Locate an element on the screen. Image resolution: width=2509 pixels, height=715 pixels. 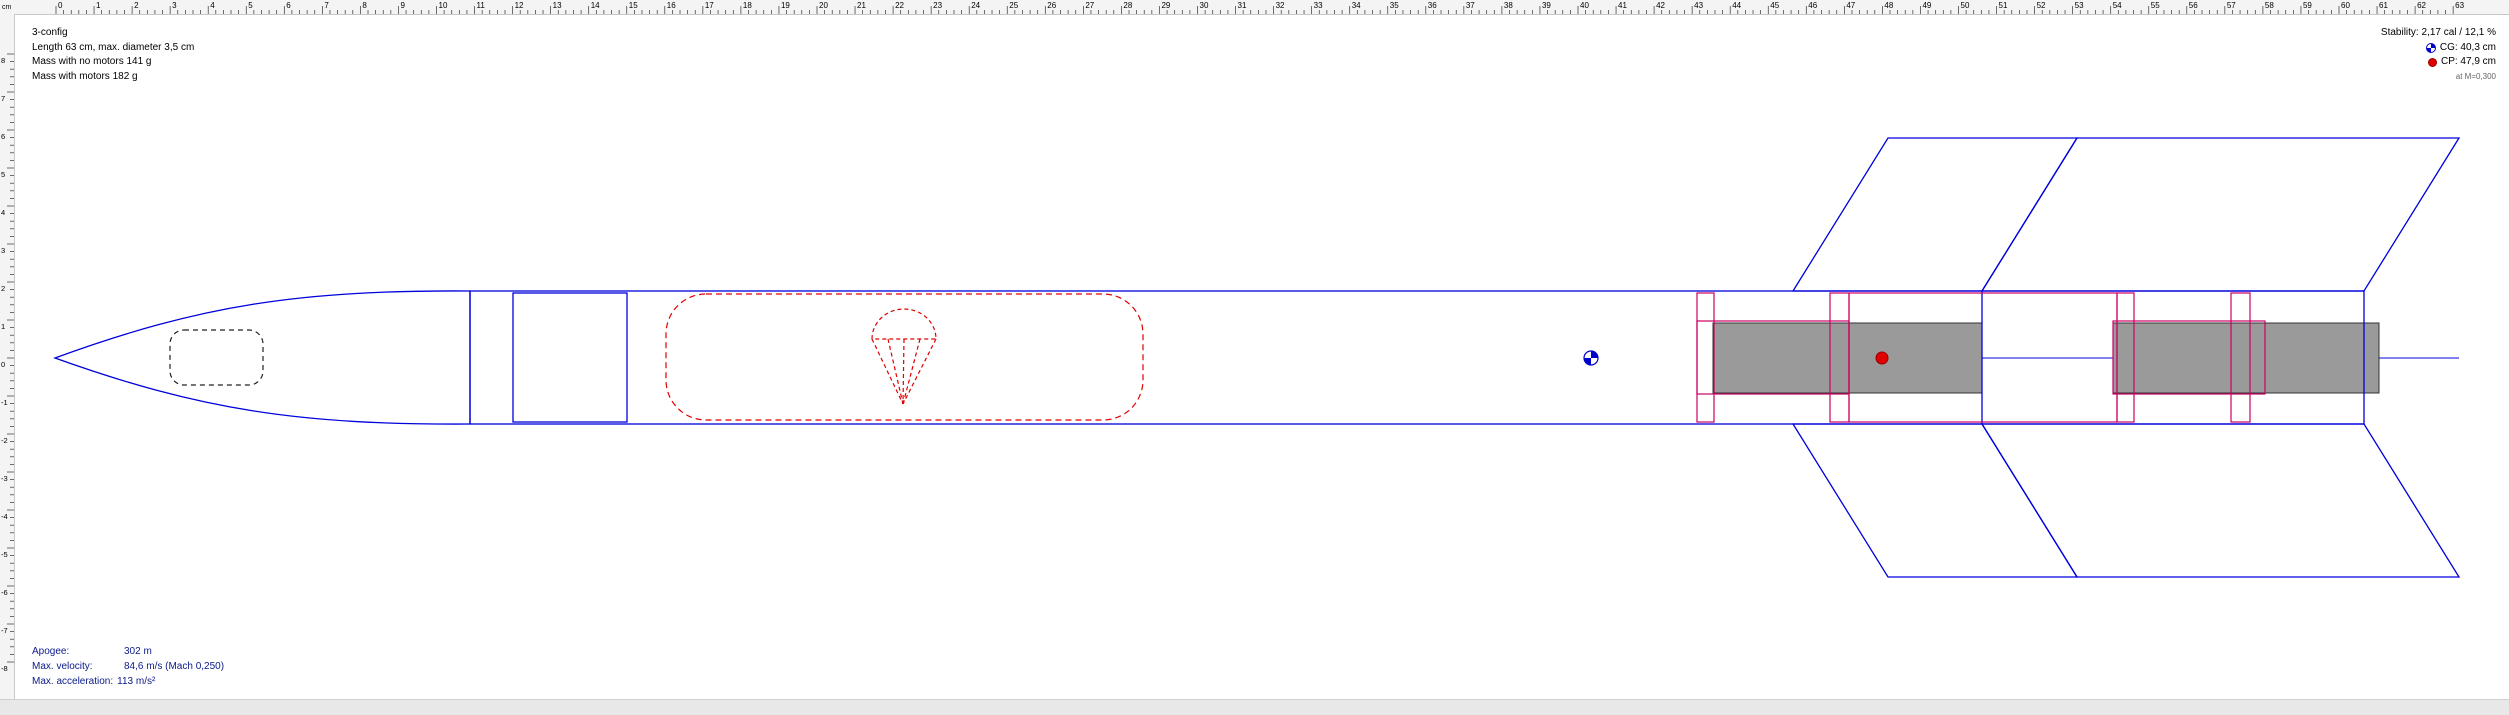
design-name: 3-config is located at coordinates (50, 32).